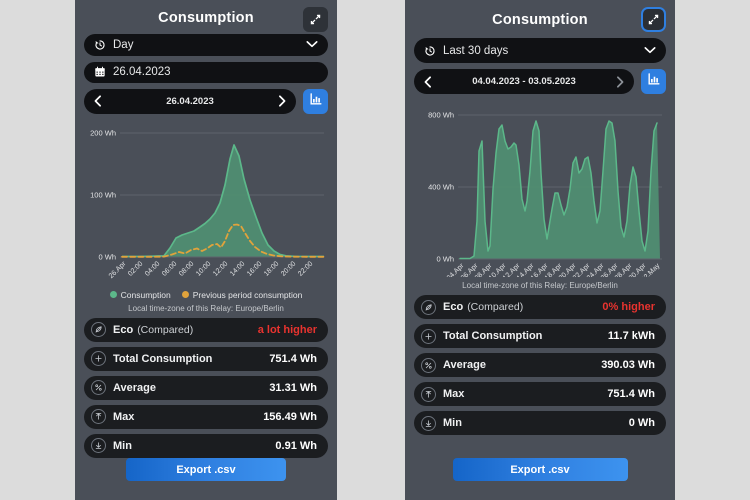 The width and height of the screenshot is (750, 500). I want to click on legend-label: Previous period consumption, so click(247, 294).